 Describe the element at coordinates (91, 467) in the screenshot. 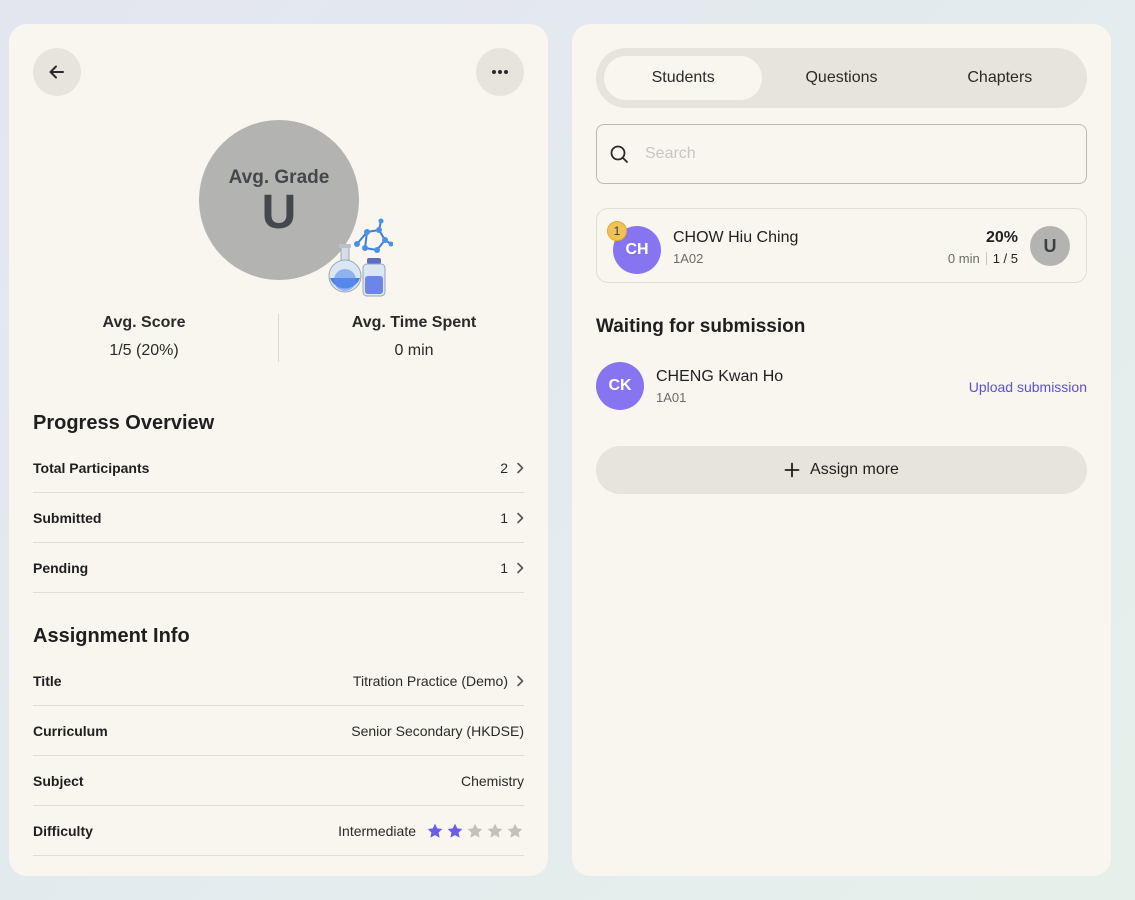

I see `row-label: Total Participants` at that location.